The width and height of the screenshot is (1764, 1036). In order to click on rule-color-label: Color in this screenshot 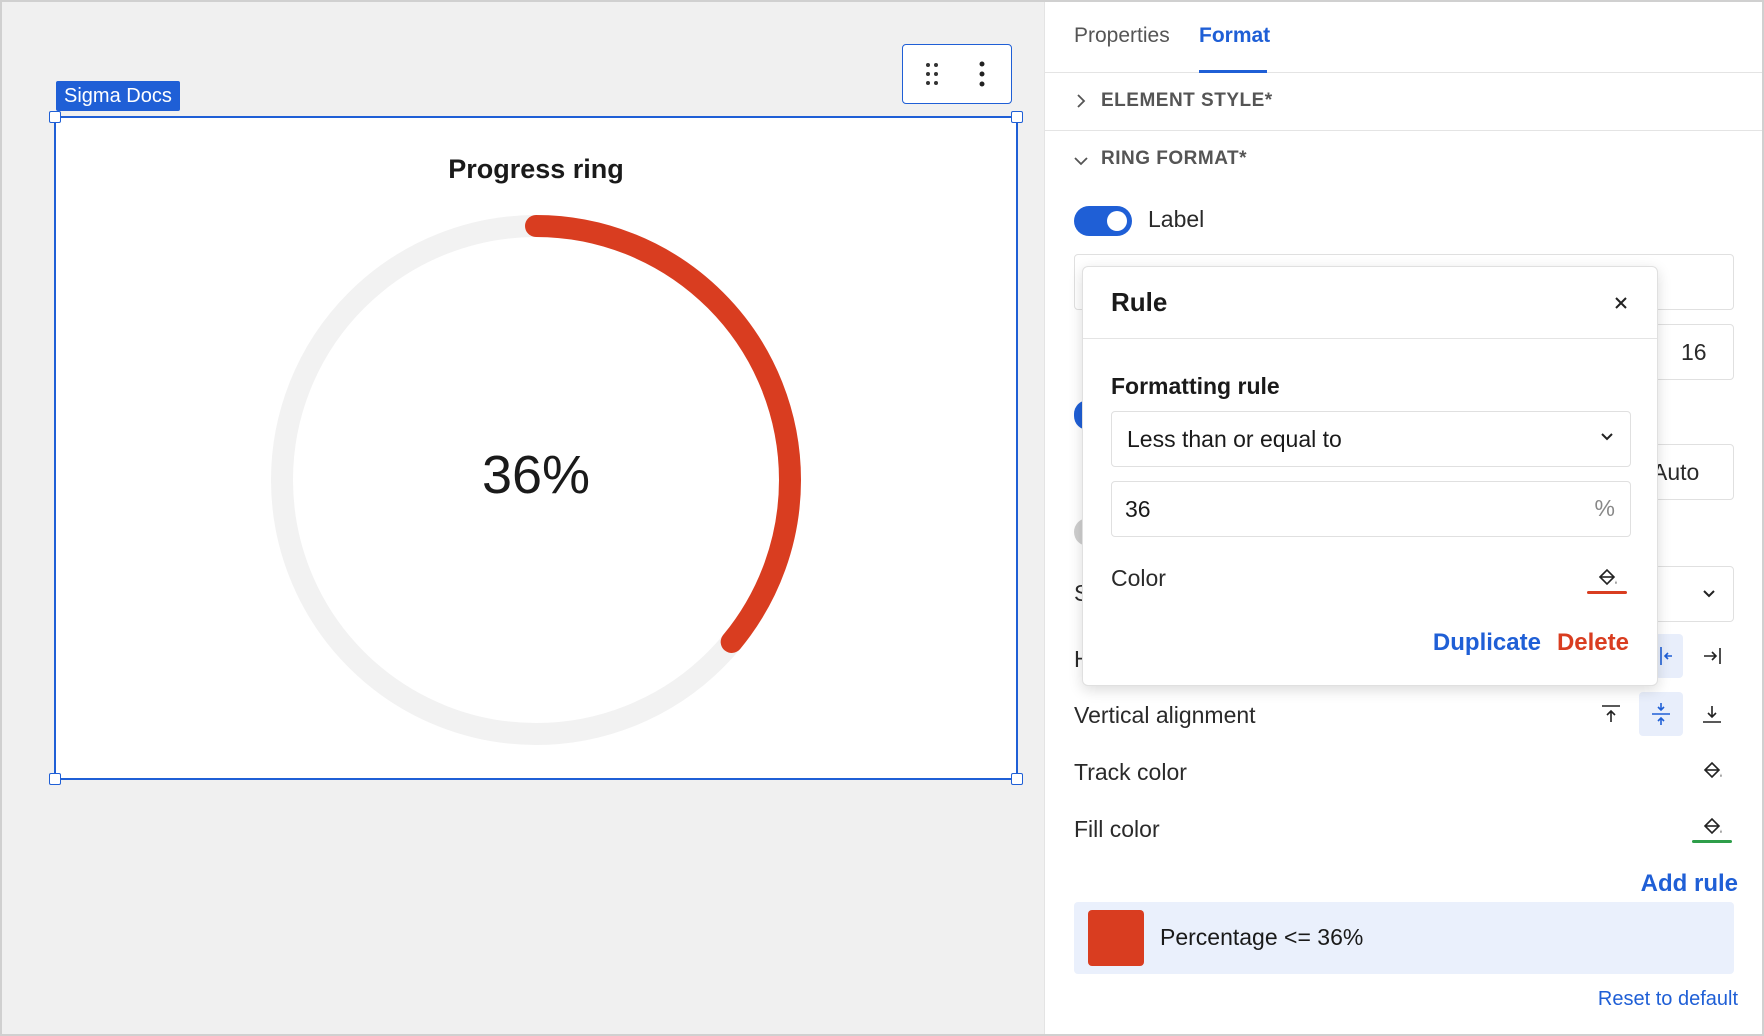, I will do `click(1138, 578)`.